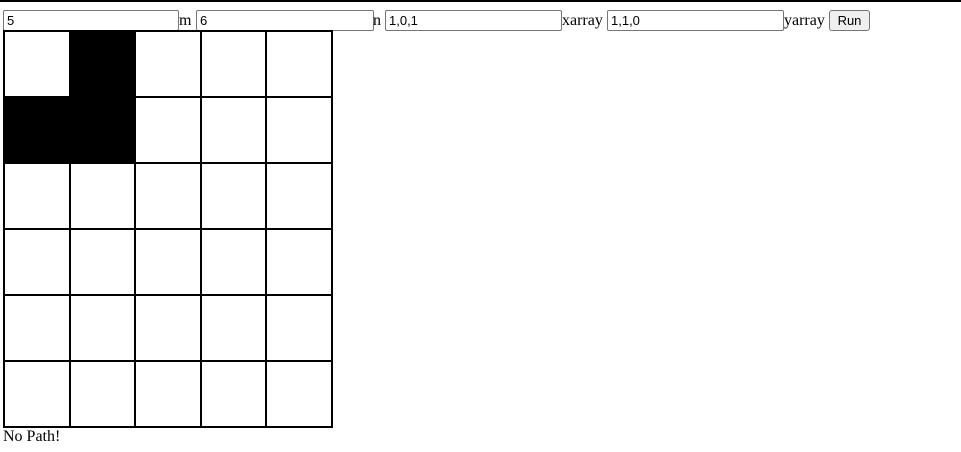 Image resolution: width=961 pixels, height=452 pixels. I want to click on yarray-label: yarray, so click(804, 20).